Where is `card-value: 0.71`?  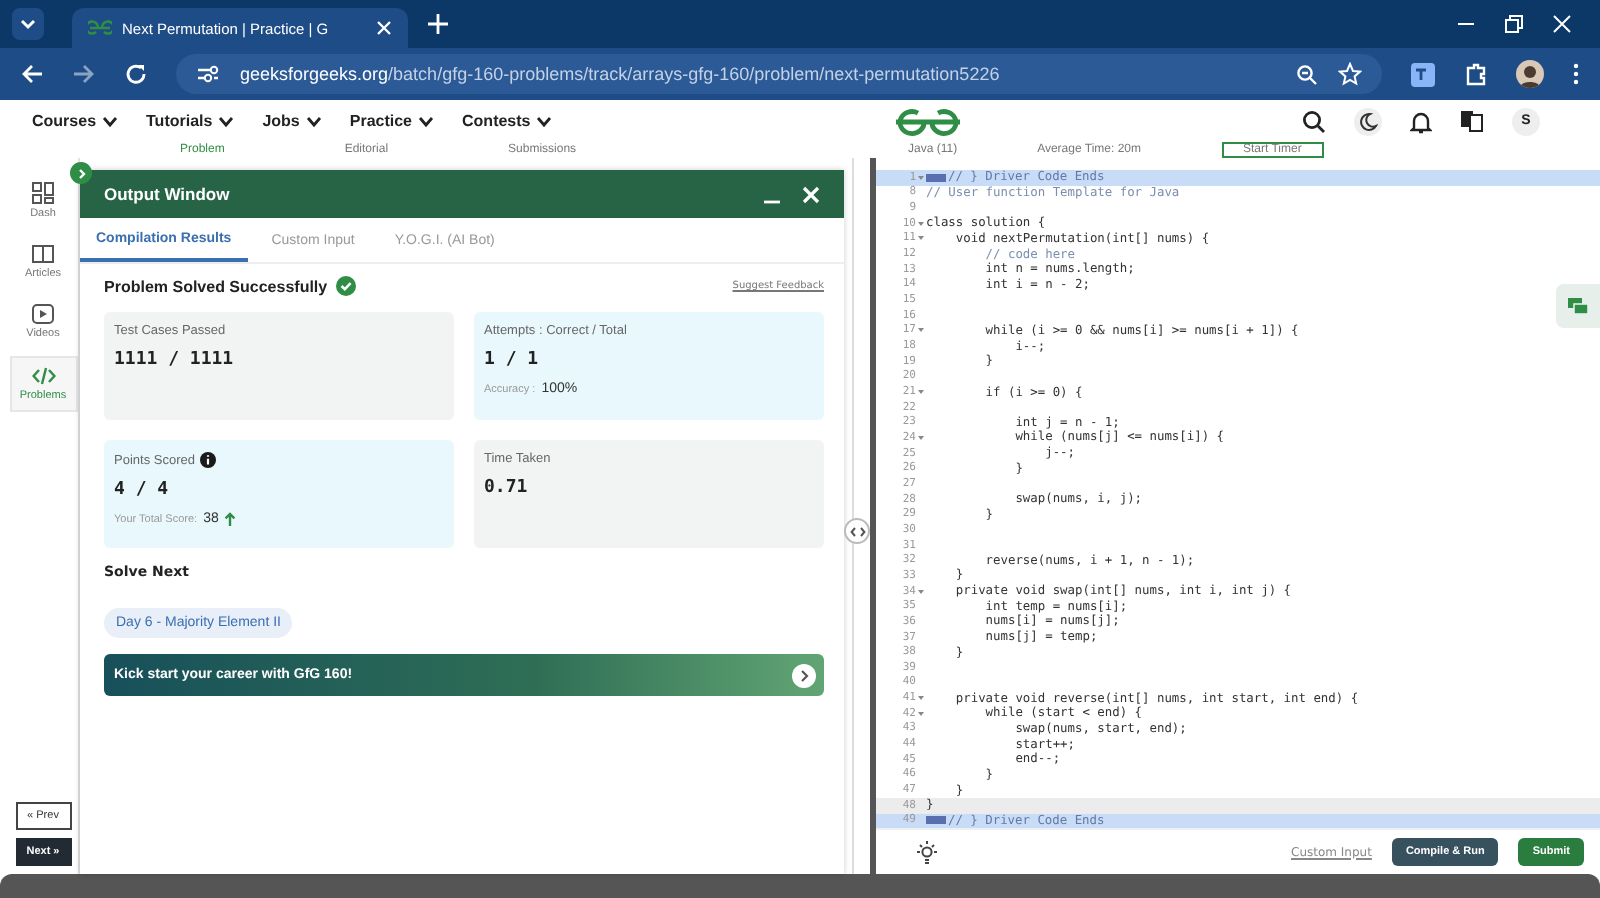
card-value: 0.71 is located at coordinates (507, 488).